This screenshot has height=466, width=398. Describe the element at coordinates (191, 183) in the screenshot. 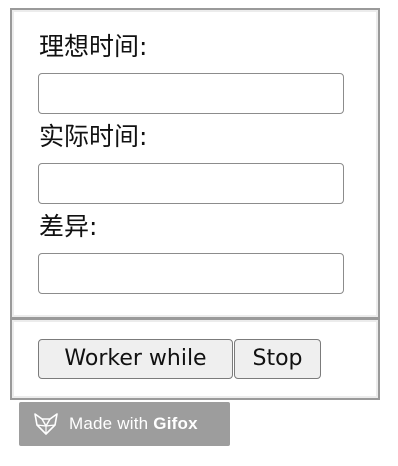

I see `actual-time-input` at that location.